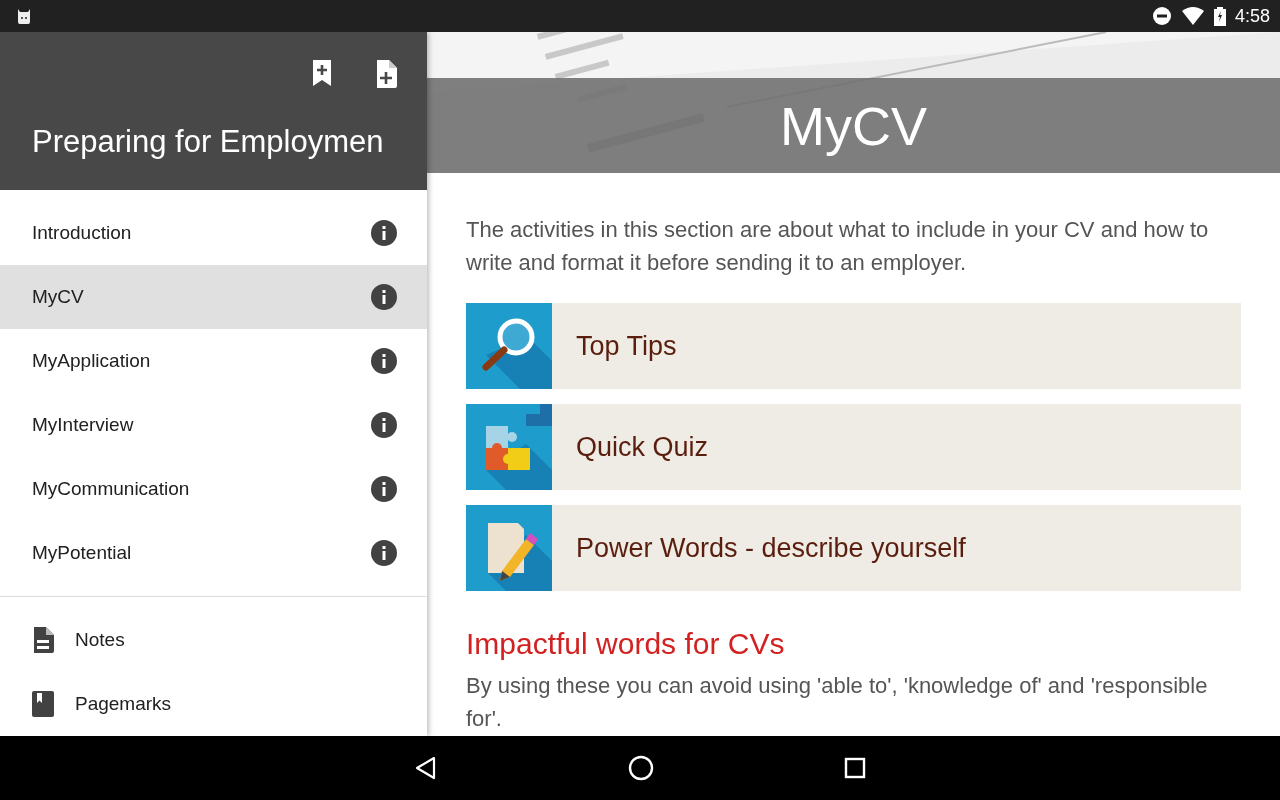  What do you see at coordinates (43, 640) in the screenshot?
I see `document-icon` at bounding box center [43, 640].